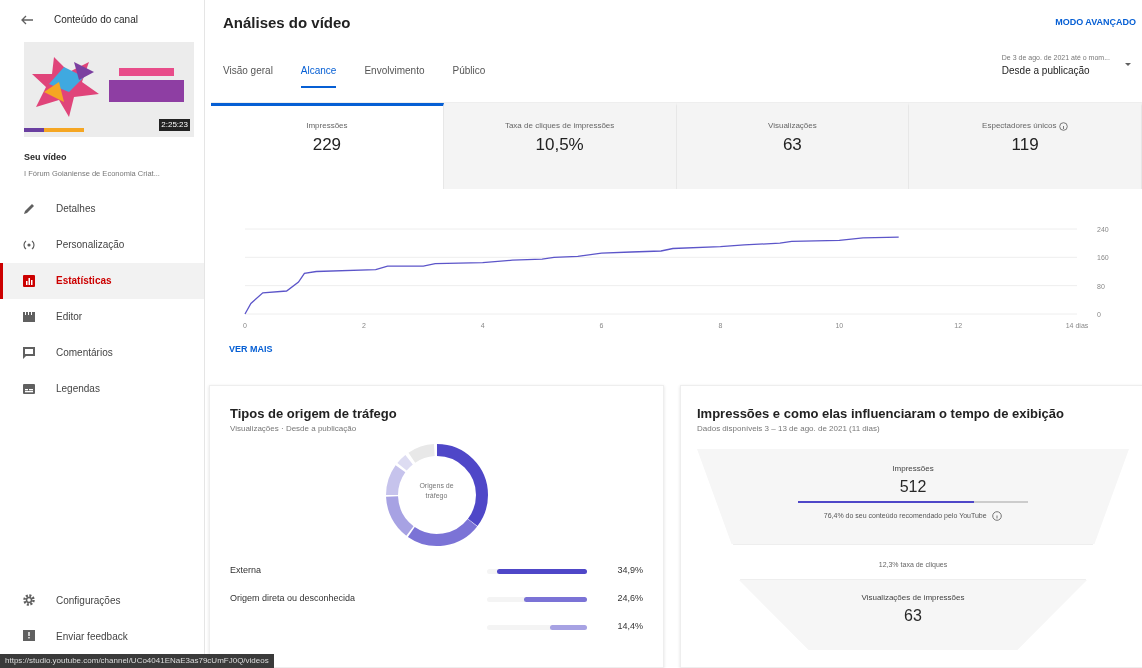 The image size is (1142, 668). What do you see at coordinates (469, 75) in the screenshot?
I see `tab: Público` at bounding box center [469, 75].